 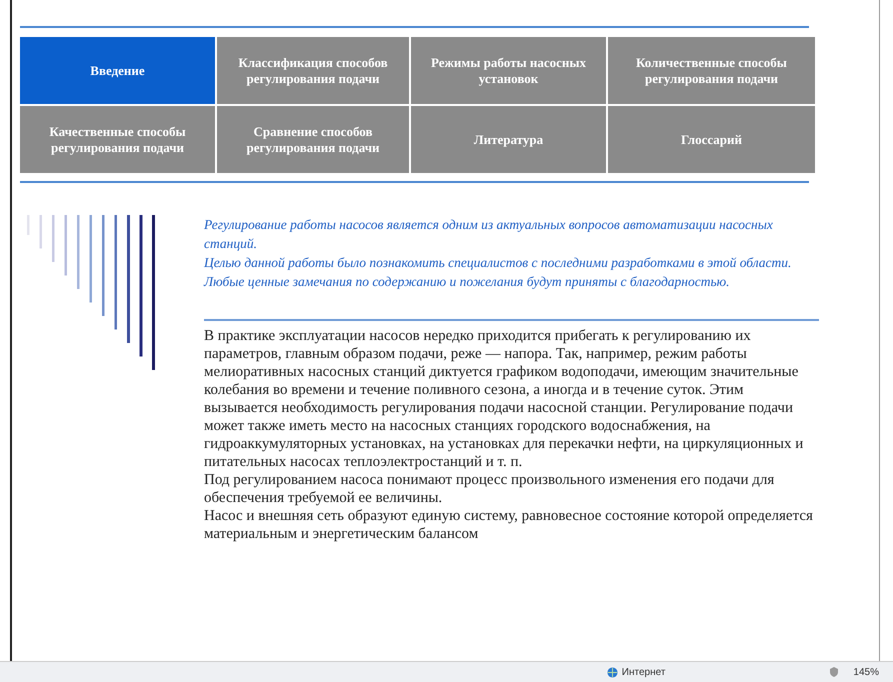 What do you see at coordinates (498, 263) in the screenshot?
I see `intro-text: Целью данной работы было познакомить специалистов с последними разработками в этой области.` at bounding box center [498, 263].